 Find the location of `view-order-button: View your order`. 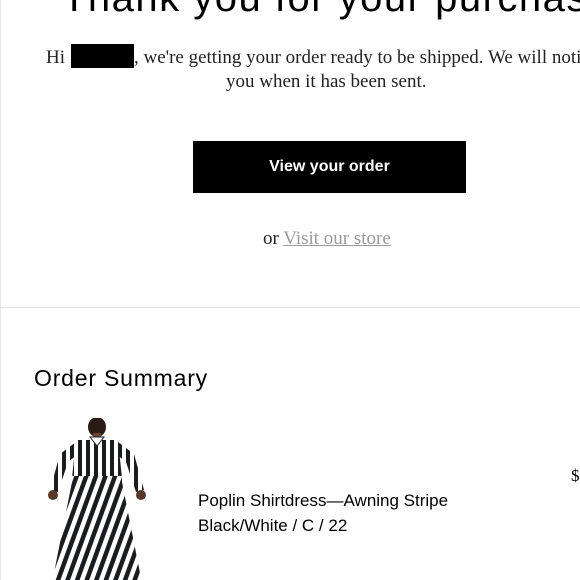

view-order-button: View your order is located at coordinates (329, 167).